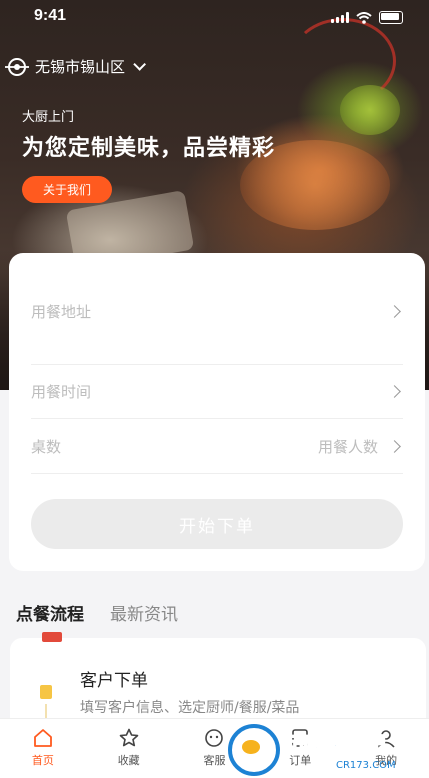  I want to click on status-time: 9:41, so click(50, 15).